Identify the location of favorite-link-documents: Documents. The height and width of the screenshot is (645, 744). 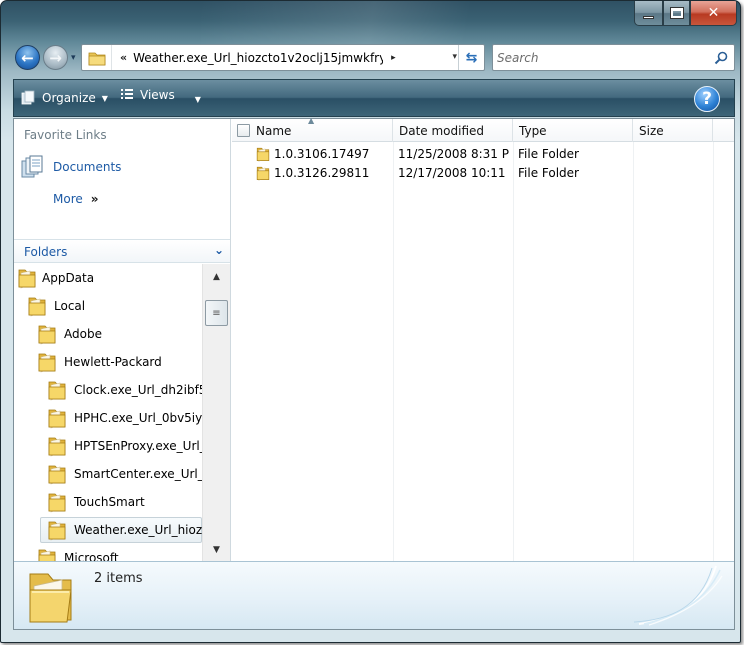
(122, 167).